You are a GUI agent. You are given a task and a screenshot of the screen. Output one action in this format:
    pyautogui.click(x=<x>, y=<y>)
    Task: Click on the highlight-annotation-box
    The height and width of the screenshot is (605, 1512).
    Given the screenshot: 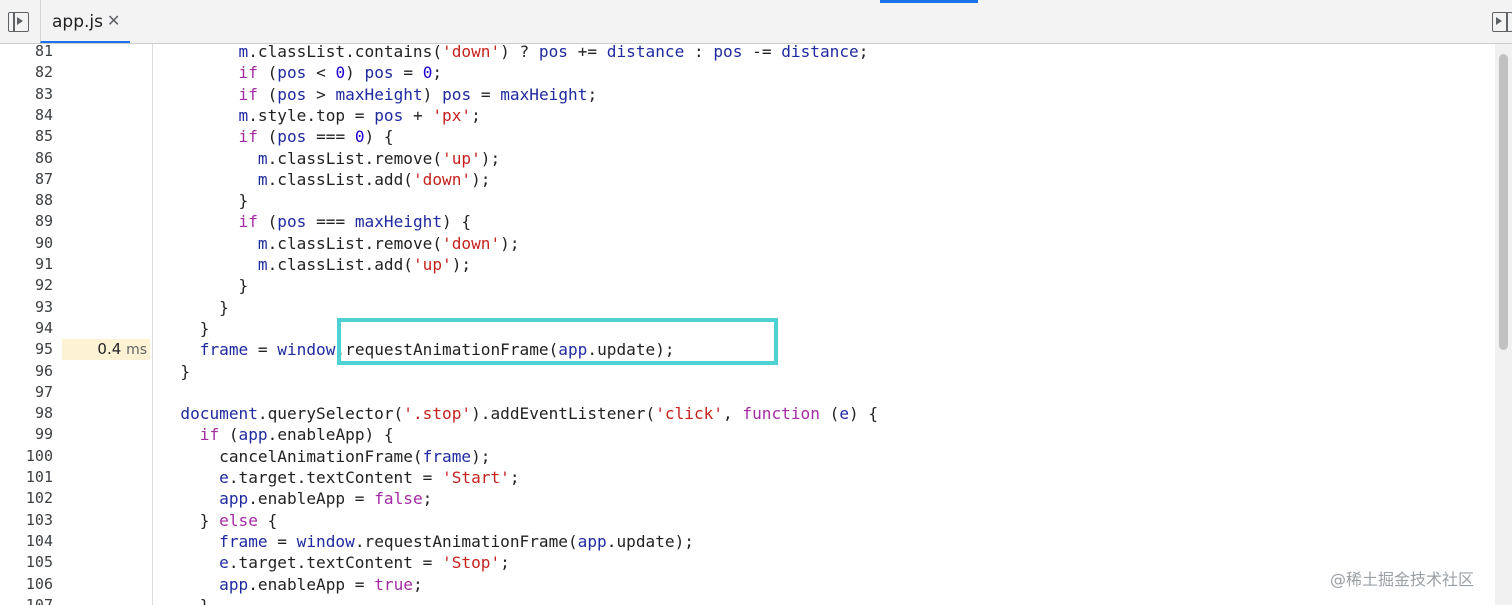 What is the action you would take?
    pyautogui.click(x=557, y=341)
    